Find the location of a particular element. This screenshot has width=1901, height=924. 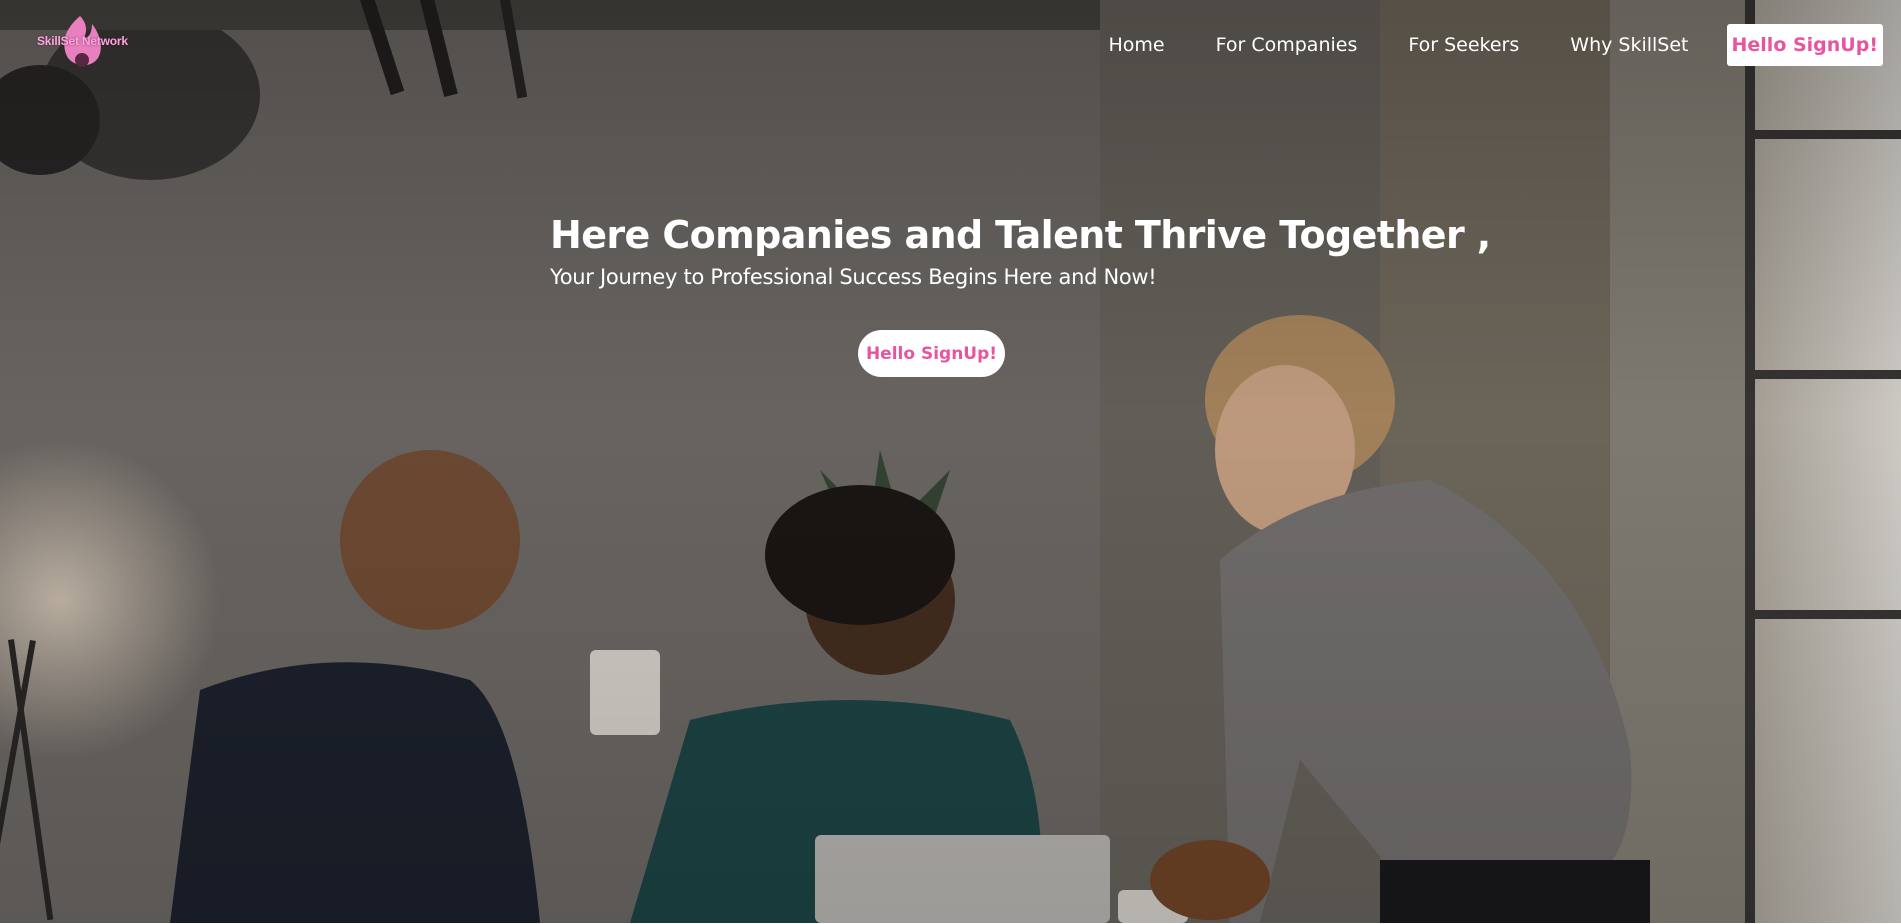

nav-link-for-seekers: For Seekers is located at coordinates (1463, 45).